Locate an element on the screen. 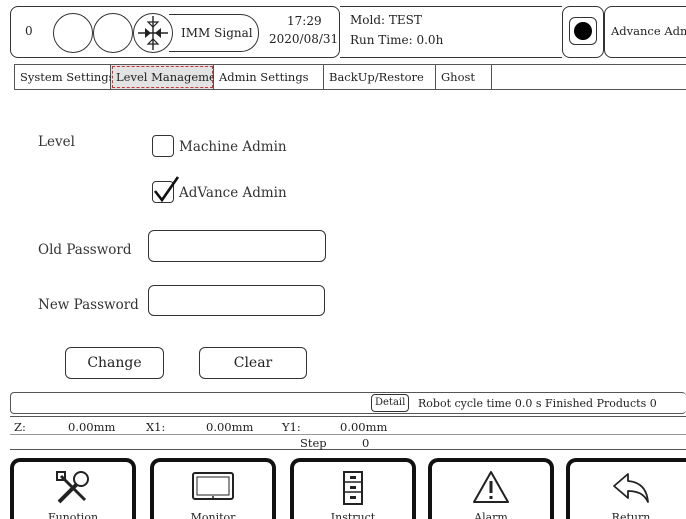  change-button-label: Change is located at coordinates (114, 363).